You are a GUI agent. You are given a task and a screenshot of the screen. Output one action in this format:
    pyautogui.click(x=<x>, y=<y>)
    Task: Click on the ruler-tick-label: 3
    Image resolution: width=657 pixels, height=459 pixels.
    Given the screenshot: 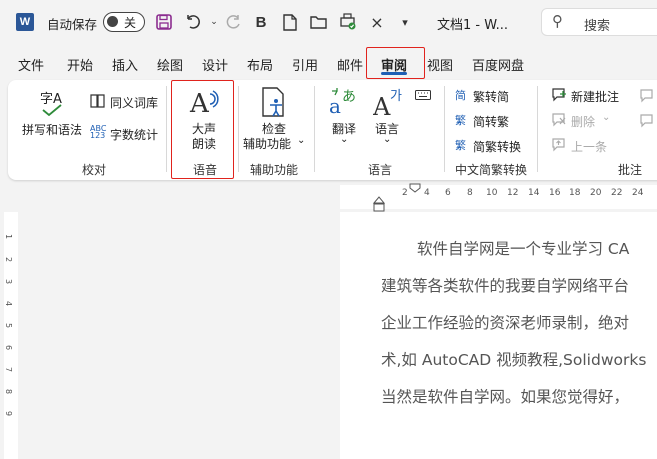 What is the action you would take?
    pyautogui.click(x=9, y=281)
    